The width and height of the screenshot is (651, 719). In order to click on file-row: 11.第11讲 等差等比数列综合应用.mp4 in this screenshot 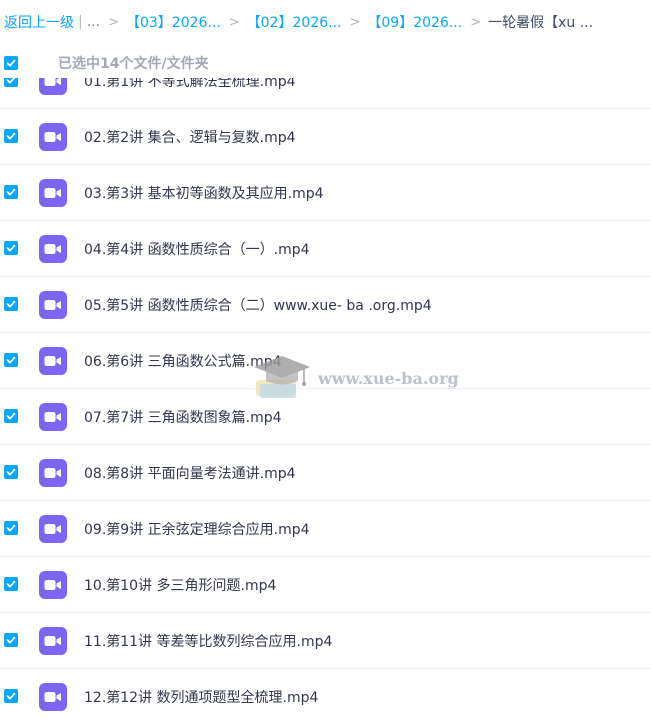, I will do `click(325, 641)`.